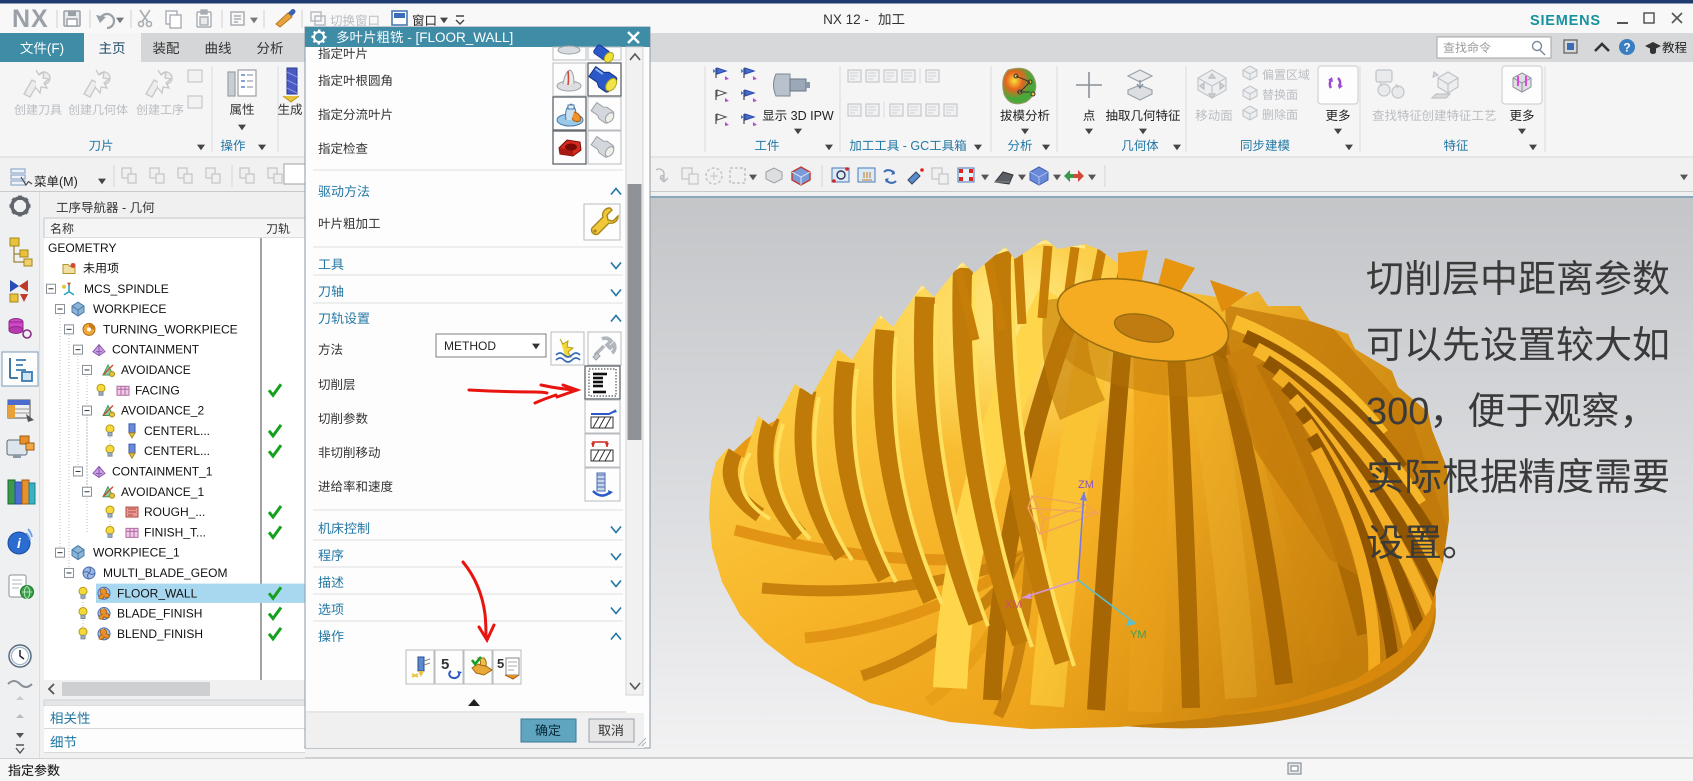 Image resolution: width=1693 pixels, height=781 pixels. What do you see at coordinates (160, 634) in the screenshot?
I see `svg-text: BLEND_FINISH` at bounding box center [160, 634].